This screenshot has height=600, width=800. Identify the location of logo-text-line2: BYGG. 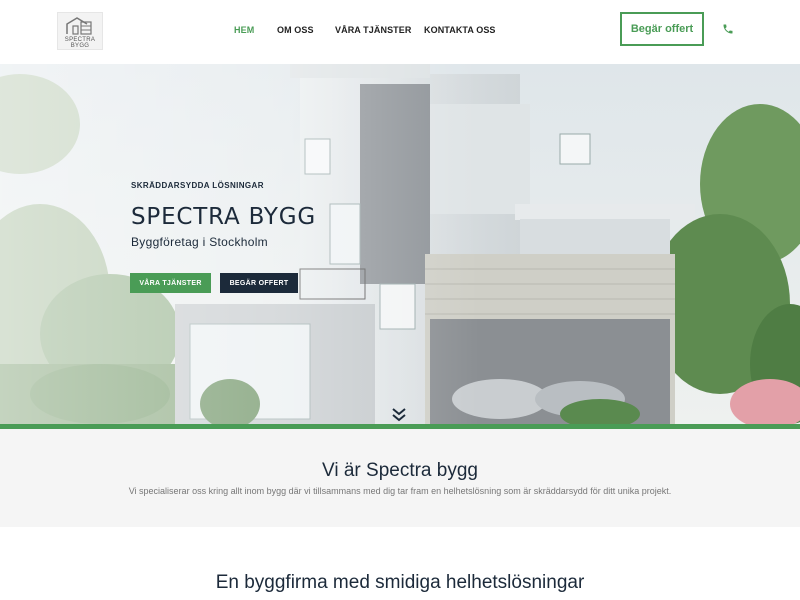
(80, 46).